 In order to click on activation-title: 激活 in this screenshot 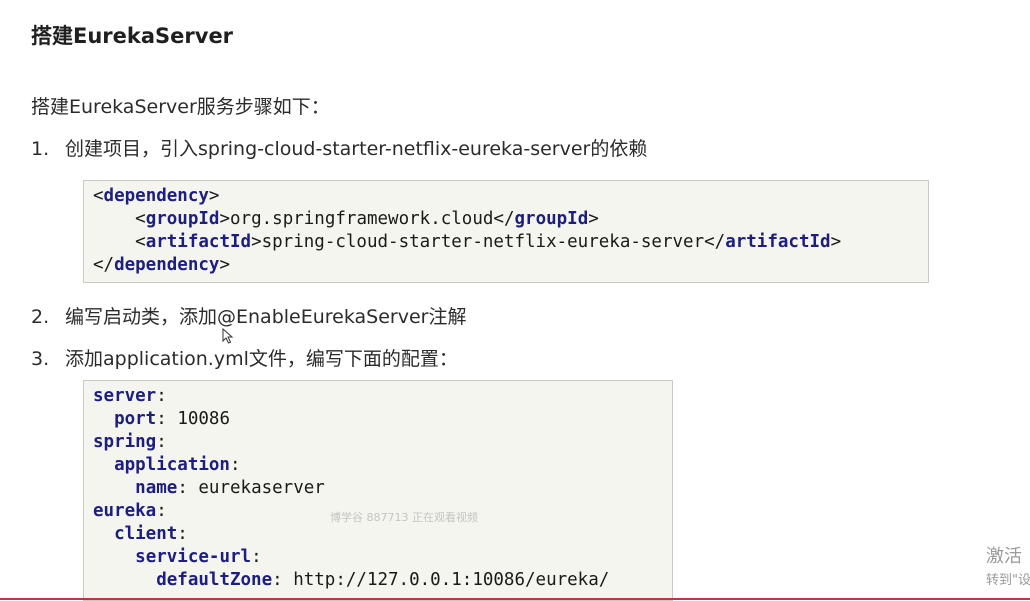, I will do `click(1004, 556)`.